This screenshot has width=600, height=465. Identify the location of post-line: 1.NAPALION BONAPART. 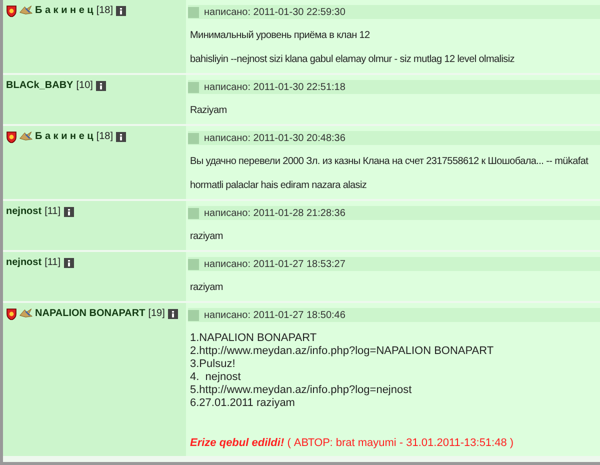
(254, 338).